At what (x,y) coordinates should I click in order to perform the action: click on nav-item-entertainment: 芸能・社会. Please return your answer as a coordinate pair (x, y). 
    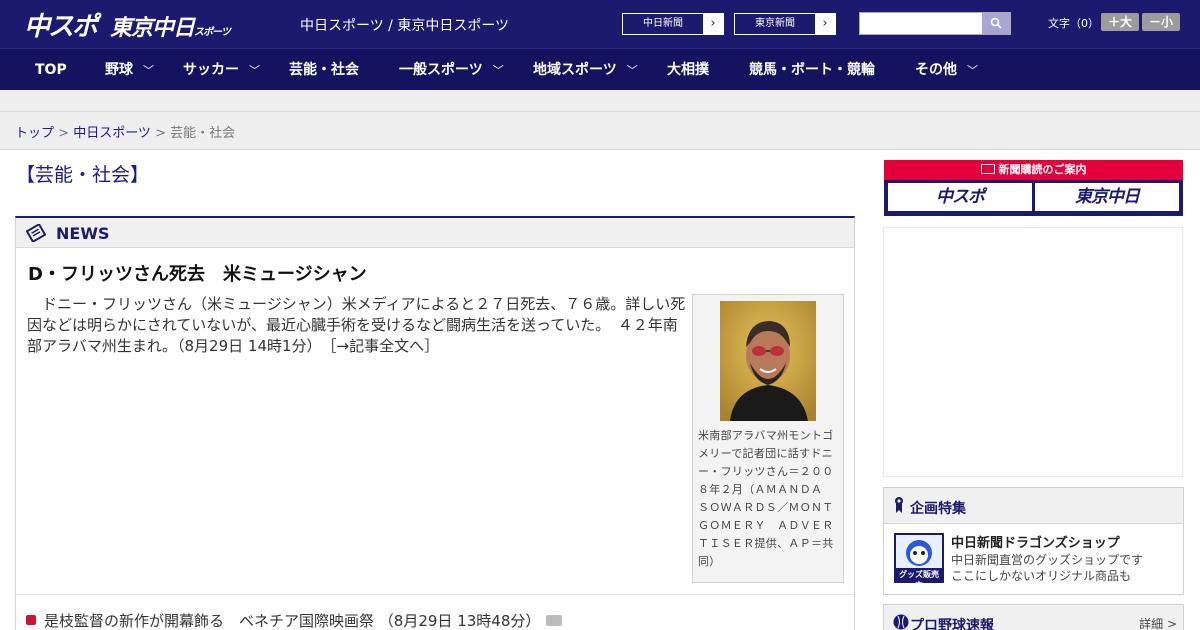
    Looking at the image, I should click on (324, 70).